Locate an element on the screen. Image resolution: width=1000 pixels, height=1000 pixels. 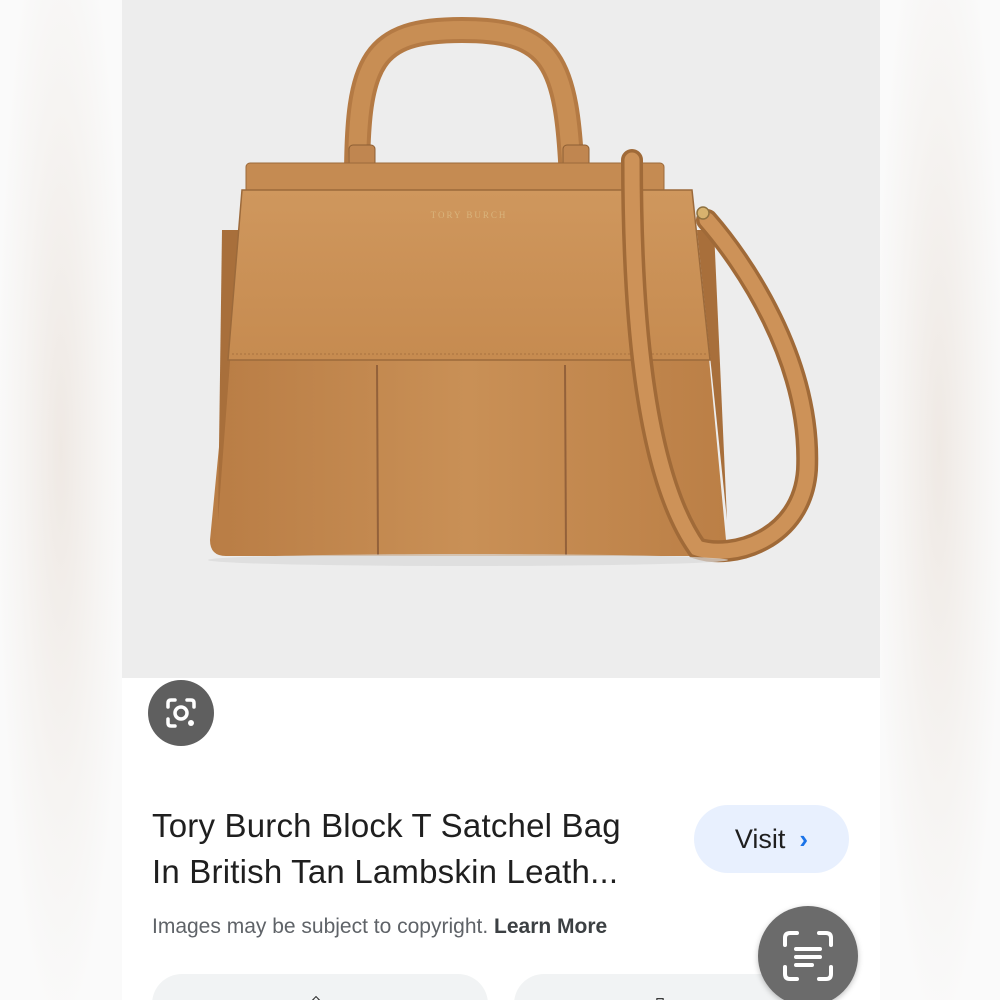
copyright-text: Images may be subject to copyright. is located at coordinates (320, 926).